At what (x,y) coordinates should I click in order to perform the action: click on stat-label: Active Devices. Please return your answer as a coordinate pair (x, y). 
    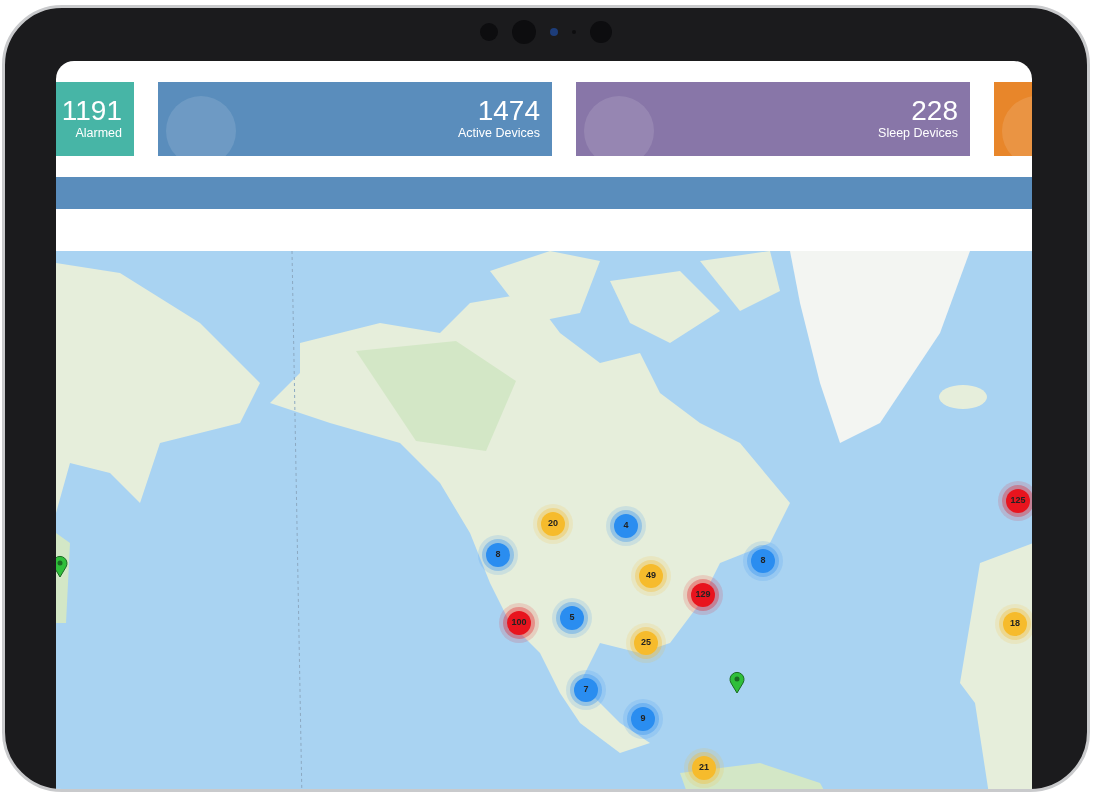
    Looking at the image, I should click on (499, 133).